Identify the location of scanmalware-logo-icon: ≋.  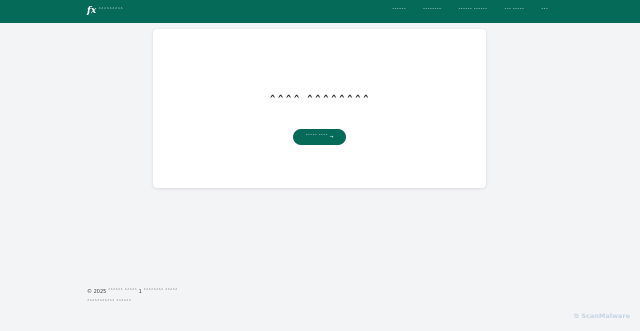
(576, 316).